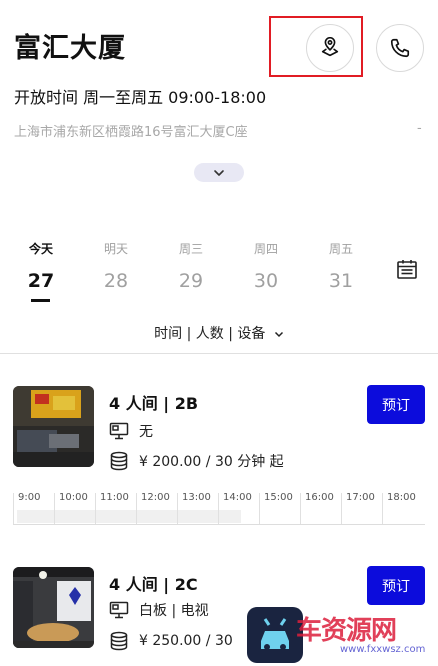 The height and width of the screenshot is (666, 438). I want to click on watermark-logo, so click(275, 635).